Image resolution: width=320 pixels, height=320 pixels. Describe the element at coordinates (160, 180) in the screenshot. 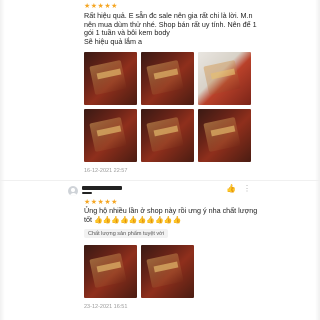

I see `review-divider` at that location.